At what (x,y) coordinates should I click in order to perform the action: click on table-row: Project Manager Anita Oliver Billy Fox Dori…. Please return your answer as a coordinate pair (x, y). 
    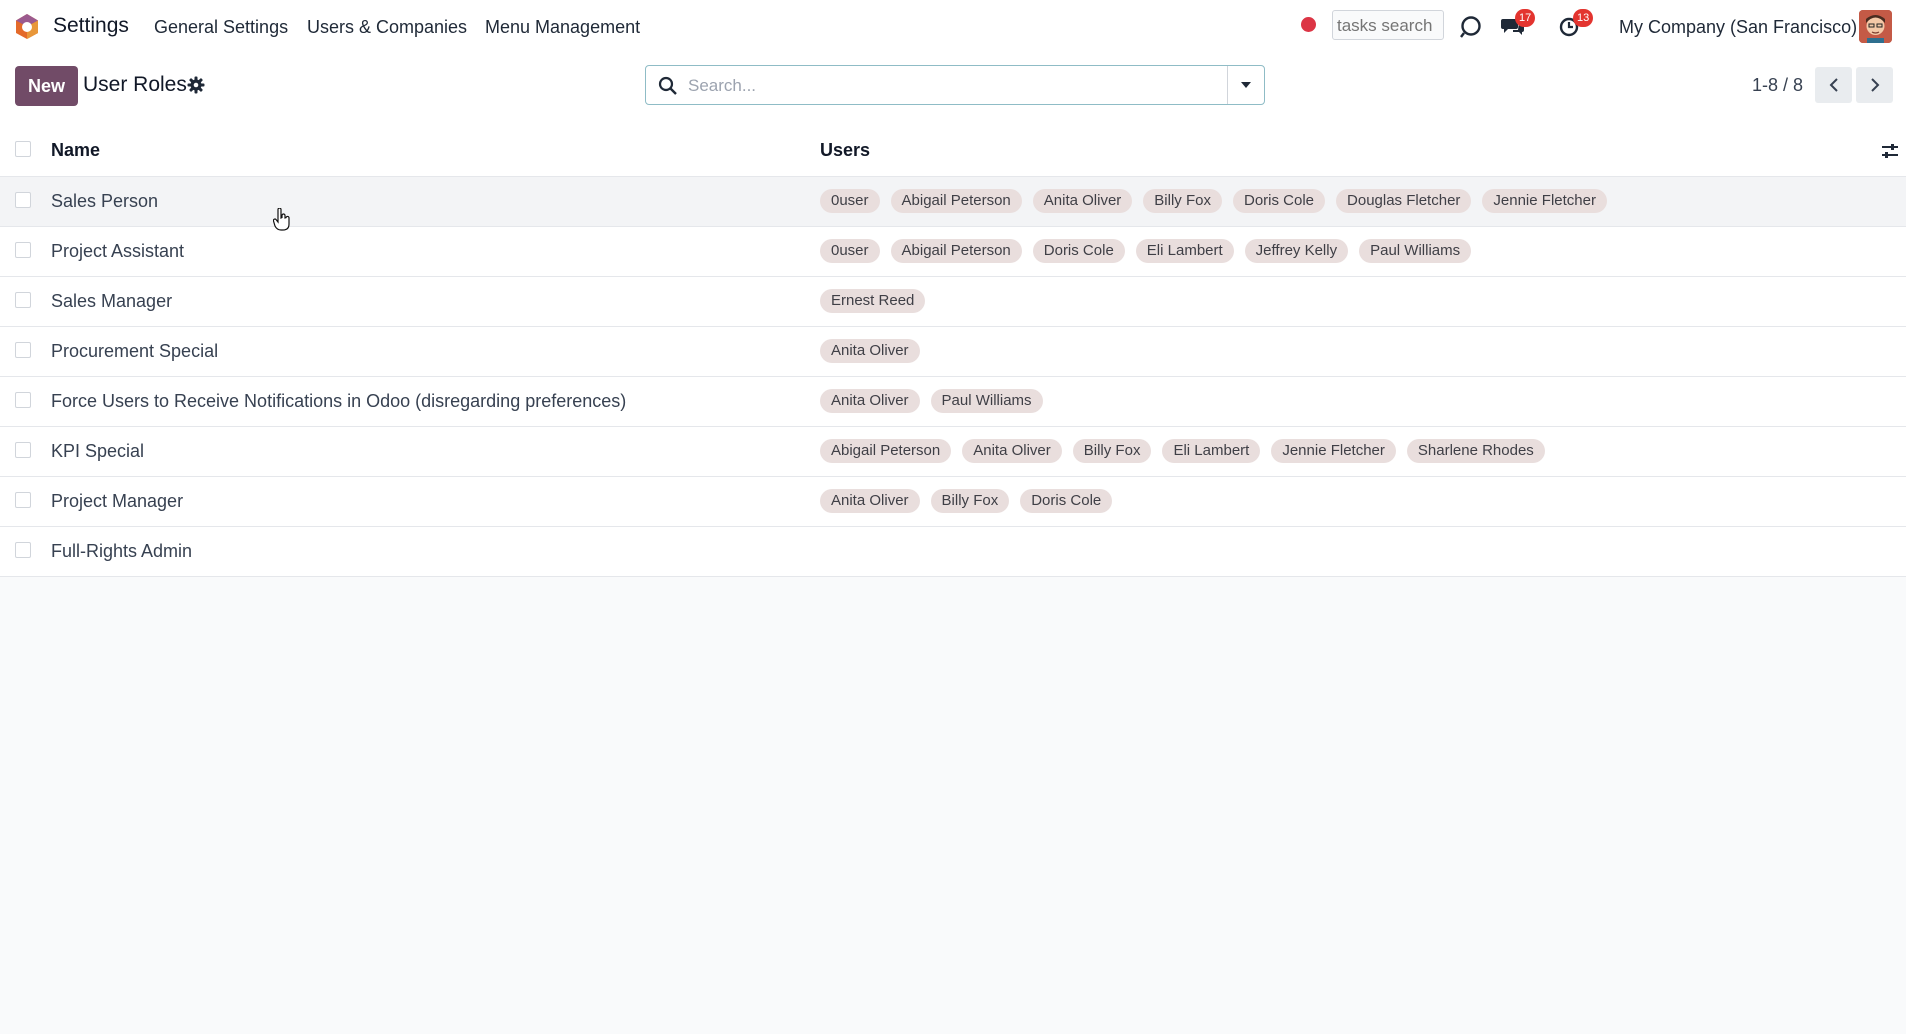
    Looking at the image, I should click on (953, 502).